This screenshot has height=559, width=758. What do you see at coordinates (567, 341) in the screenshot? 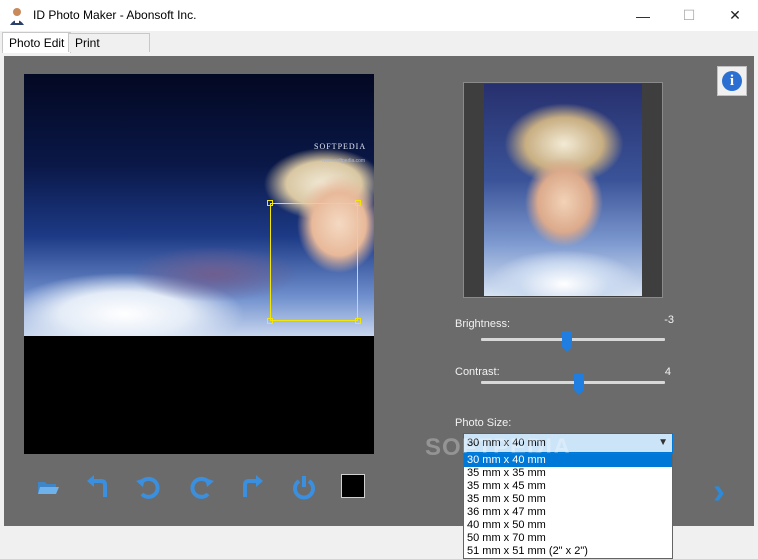
I see `brightness-slider-thumb` at bounding box center [567, 341].